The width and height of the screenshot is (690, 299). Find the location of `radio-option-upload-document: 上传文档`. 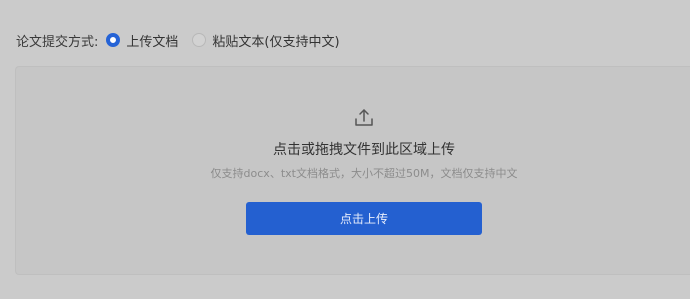

radio-option-upload-document: 上传文档 is located at coordinates (142, 40).